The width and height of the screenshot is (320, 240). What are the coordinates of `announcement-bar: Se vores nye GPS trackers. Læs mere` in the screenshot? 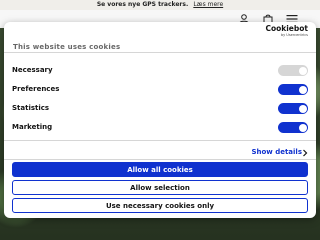 It's located at (160, 5).